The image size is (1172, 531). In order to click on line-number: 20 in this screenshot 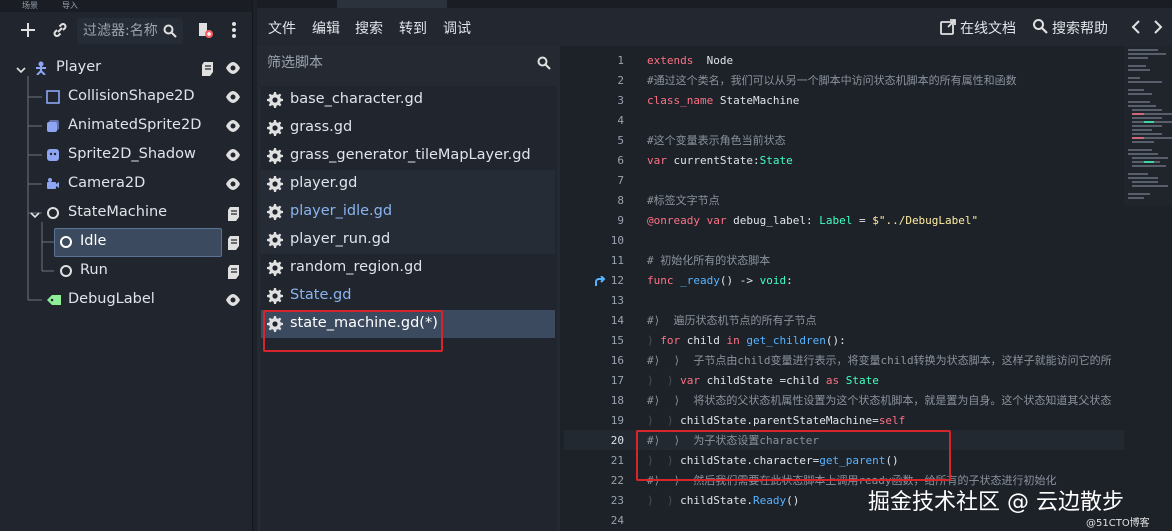, I will do `click(617, 440)`.